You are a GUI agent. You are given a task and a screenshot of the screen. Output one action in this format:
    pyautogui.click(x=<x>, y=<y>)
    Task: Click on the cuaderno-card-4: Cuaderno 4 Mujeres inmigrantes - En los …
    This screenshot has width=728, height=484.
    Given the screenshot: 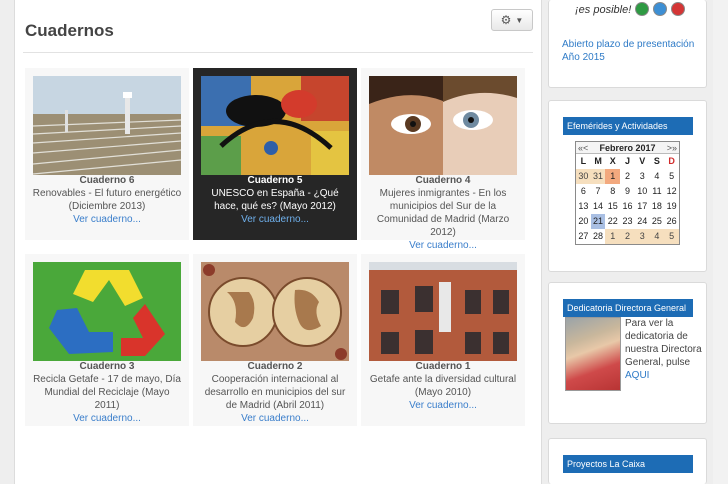 What is the action you would take?
    pyautogui.click(x=443, y=159)
    